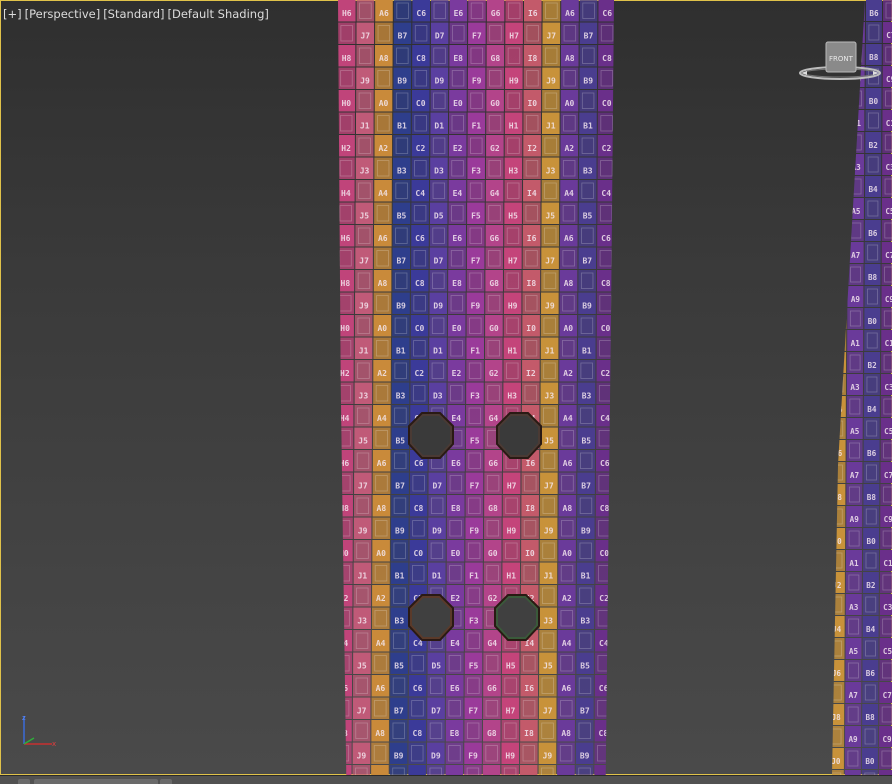 This screenshot has height=784, width=892. Describe the element at coordinates (512, 486) in the screenshot. I see `checker-cell-label: H7` at that location.